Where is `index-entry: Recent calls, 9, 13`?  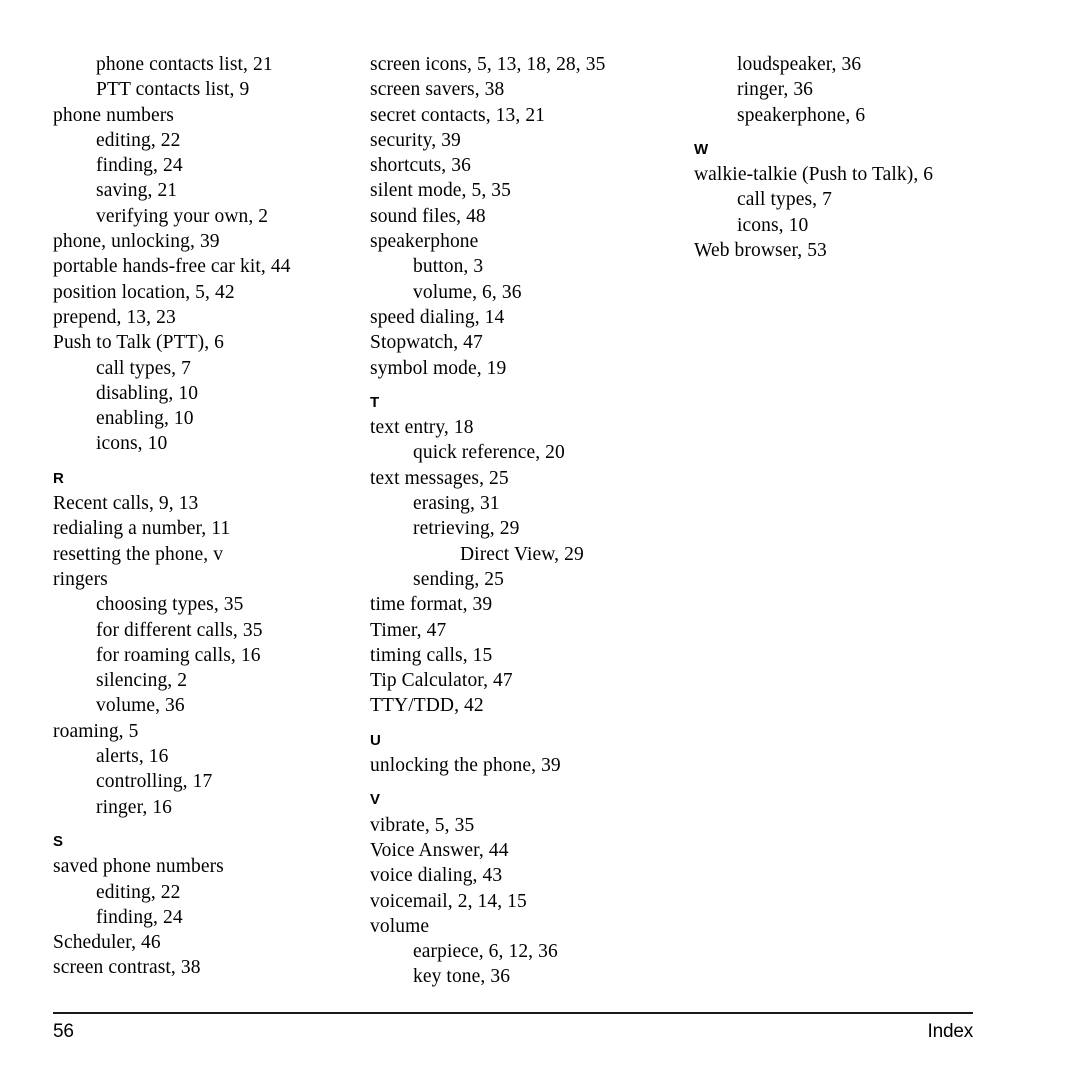
index-entry: Recent calls, 9, 13 is located at coordinates (126, 504).